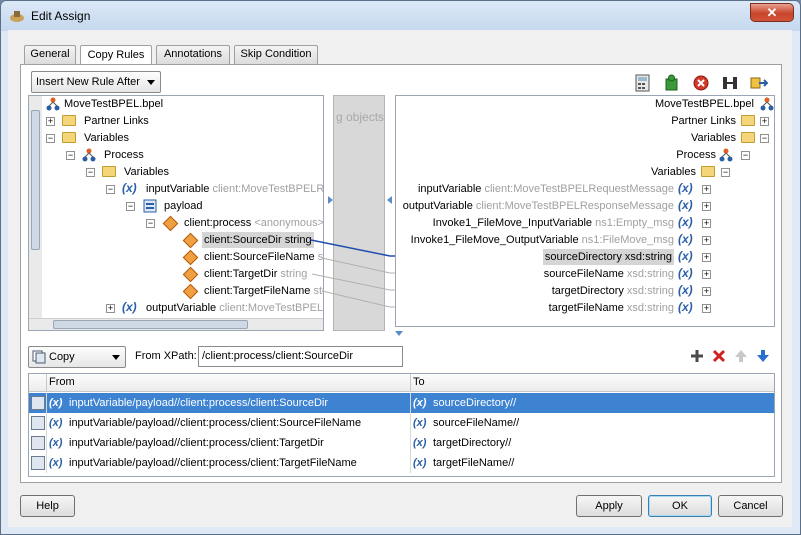 The image size is (801, 535). What do you see at coordinates (613, 291) in the screenshot?
I see `tgt-target-directory: targetDirectory xsd:string` at bounding box center [613, 291].